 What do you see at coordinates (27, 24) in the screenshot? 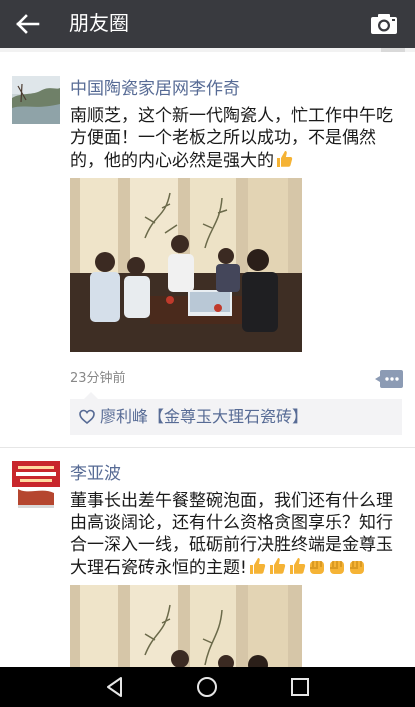
I see `back-arrow-icon` at bounding box center [27, 24].